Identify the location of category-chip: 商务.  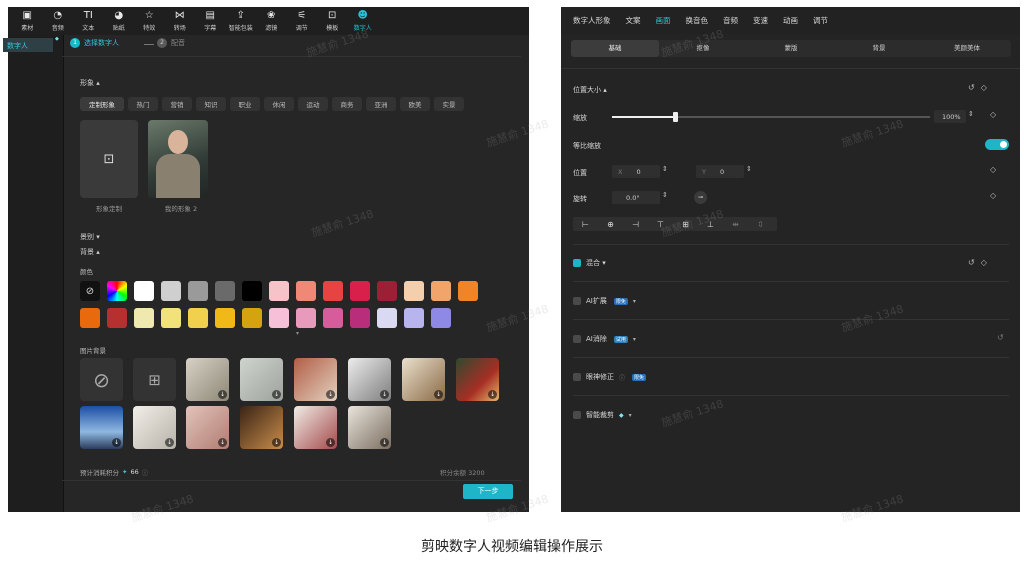
(347, 104).